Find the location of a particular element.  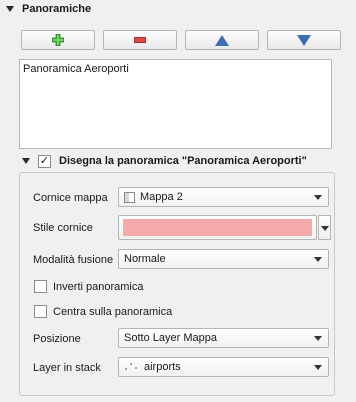

frame-style-menu-button is located at coordinates (324, 227).